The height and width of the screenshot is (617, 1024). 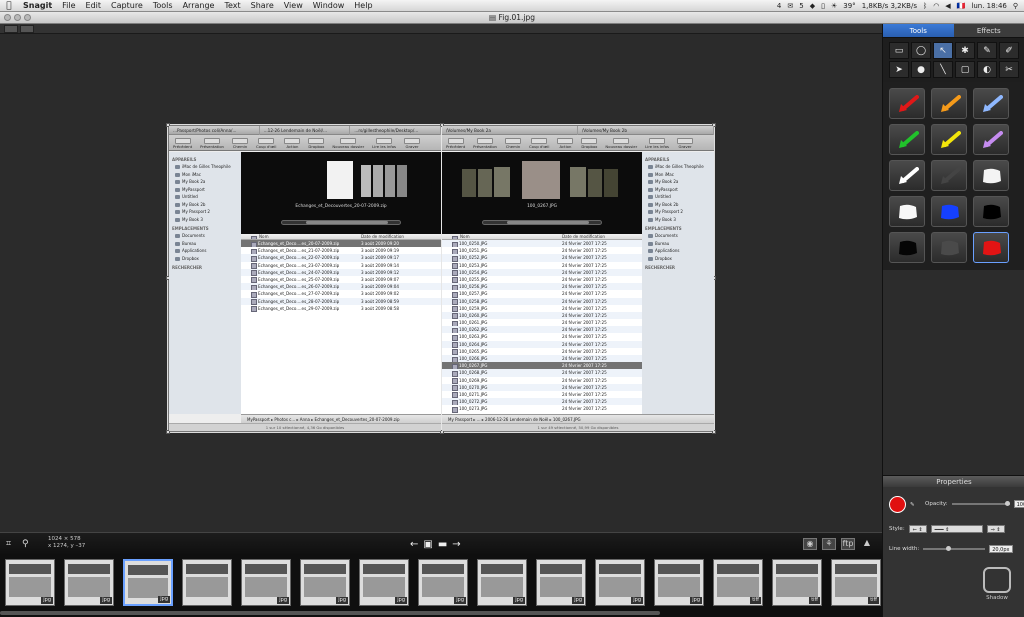 What do you see at coordinates (542, 301) in the screenshot?
I see `table-row: 100_0258.JPG 24 février 2007 17:25` at bounding box center [542, 301].